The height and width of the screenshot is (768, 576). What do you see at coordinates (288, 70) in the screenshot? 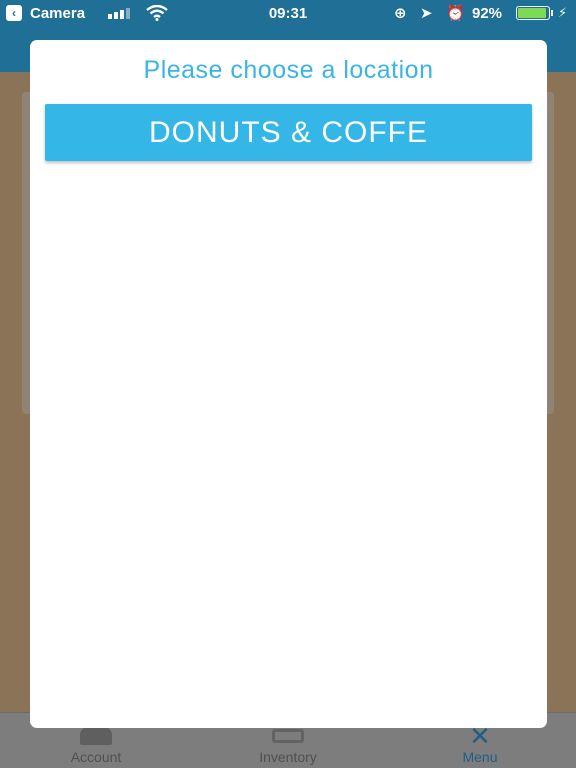
I see `modal-title: Please choose a location` at bounding box center [288, 70].